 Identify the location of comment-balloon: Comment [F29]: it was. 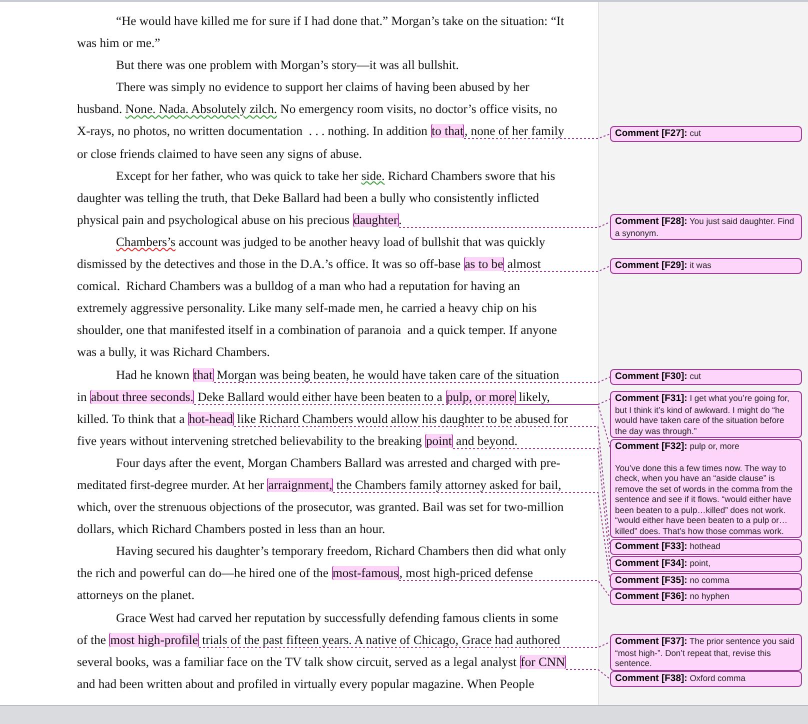
(706, 266).